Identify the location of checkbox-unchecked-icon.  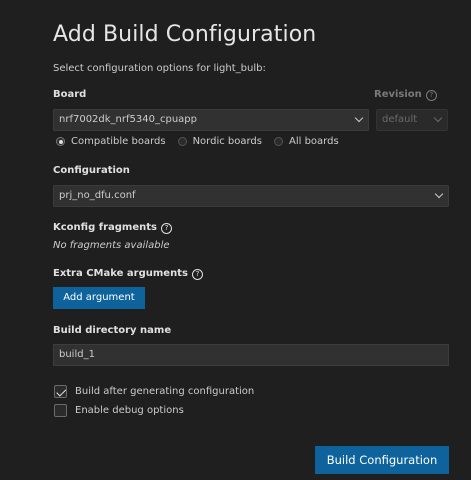
(60, 410).